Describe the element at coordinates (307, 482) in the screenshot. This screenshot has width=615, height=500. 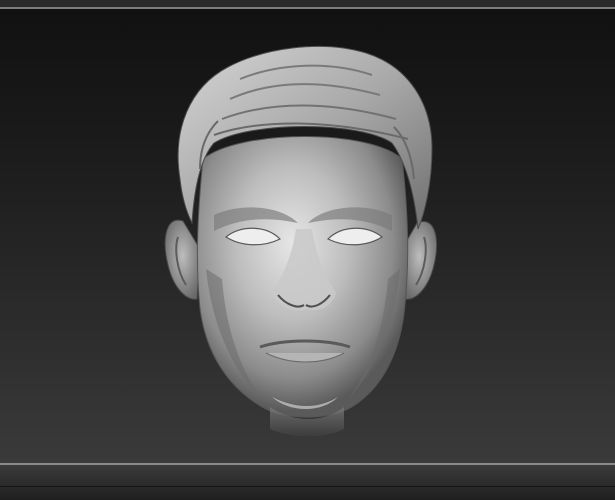
I see `bottom-shelf-panel` at that location.